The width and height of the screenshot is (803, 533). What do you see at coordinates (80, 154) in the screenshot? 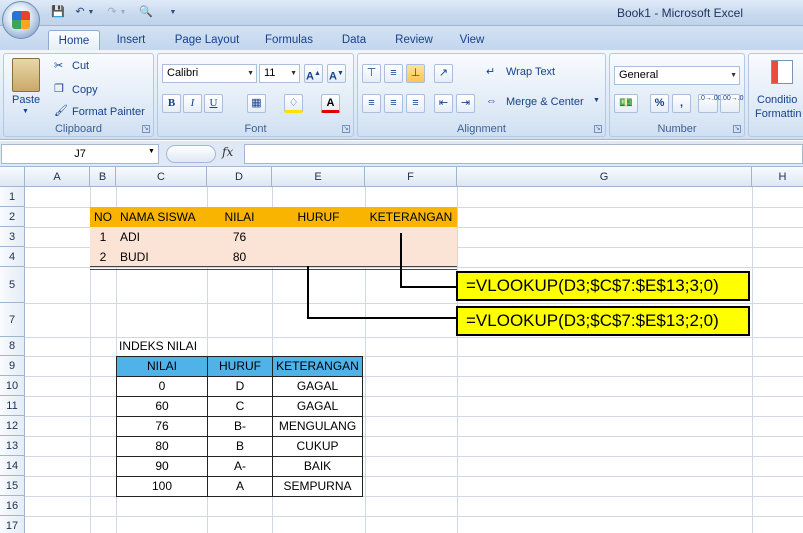
I see `name-box: J7` at bounding box center [80, 154].